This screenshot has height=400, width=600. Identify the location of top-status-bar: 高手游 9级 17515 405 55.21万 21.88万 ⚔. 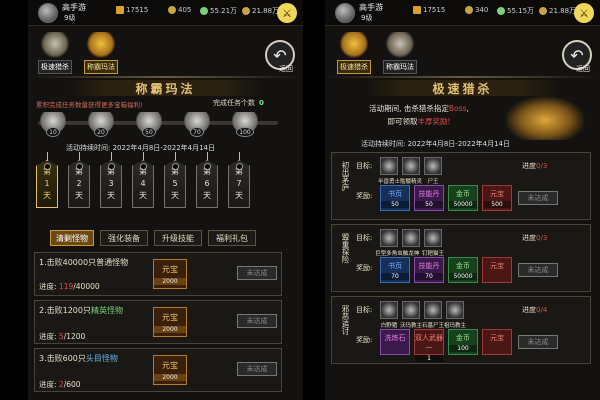
(165, 13).